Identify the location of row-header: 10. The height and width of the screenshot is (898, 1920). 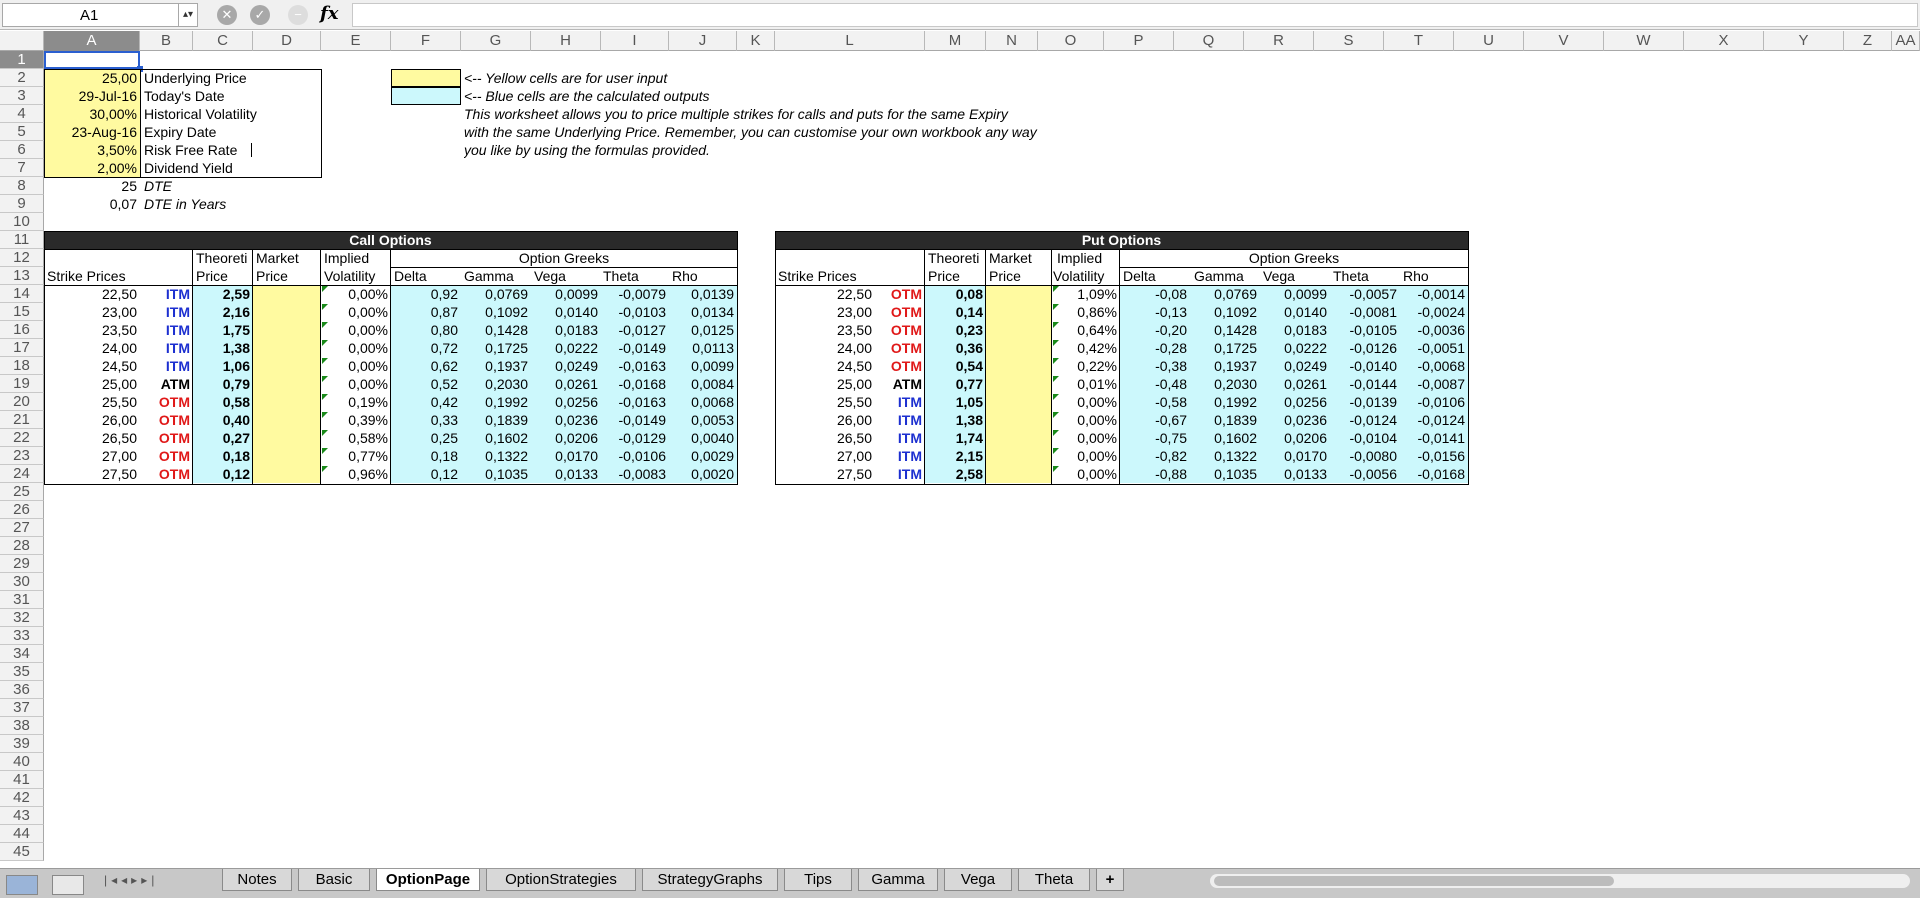
(22, 222).